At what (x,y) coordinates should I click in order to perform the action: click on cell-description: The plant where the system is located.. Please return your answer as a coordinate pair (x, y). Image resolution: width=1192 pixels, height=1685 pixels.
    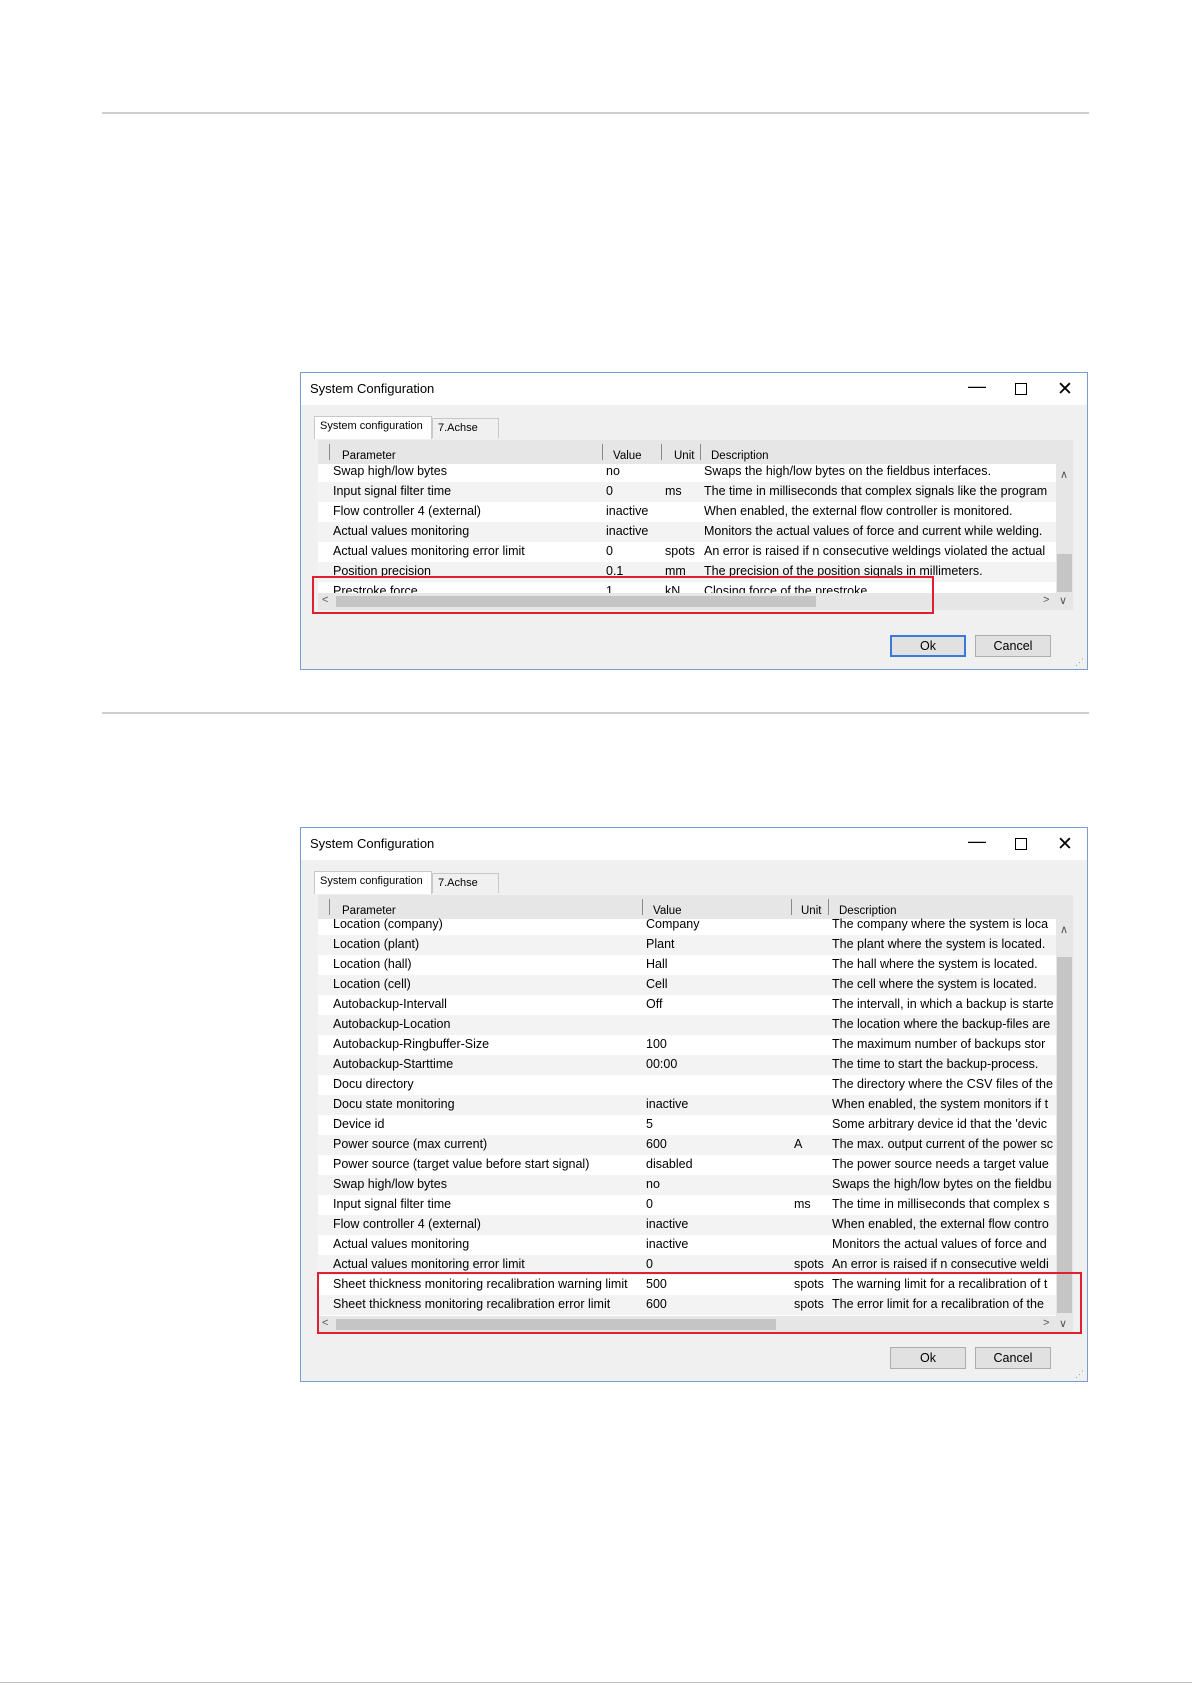
    Looking at the image, I should click on (943, 944).